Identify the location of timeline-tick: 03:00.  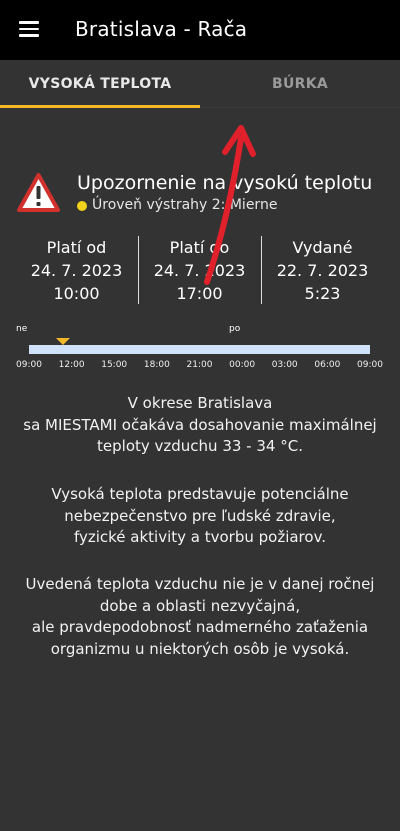
(284, 365).